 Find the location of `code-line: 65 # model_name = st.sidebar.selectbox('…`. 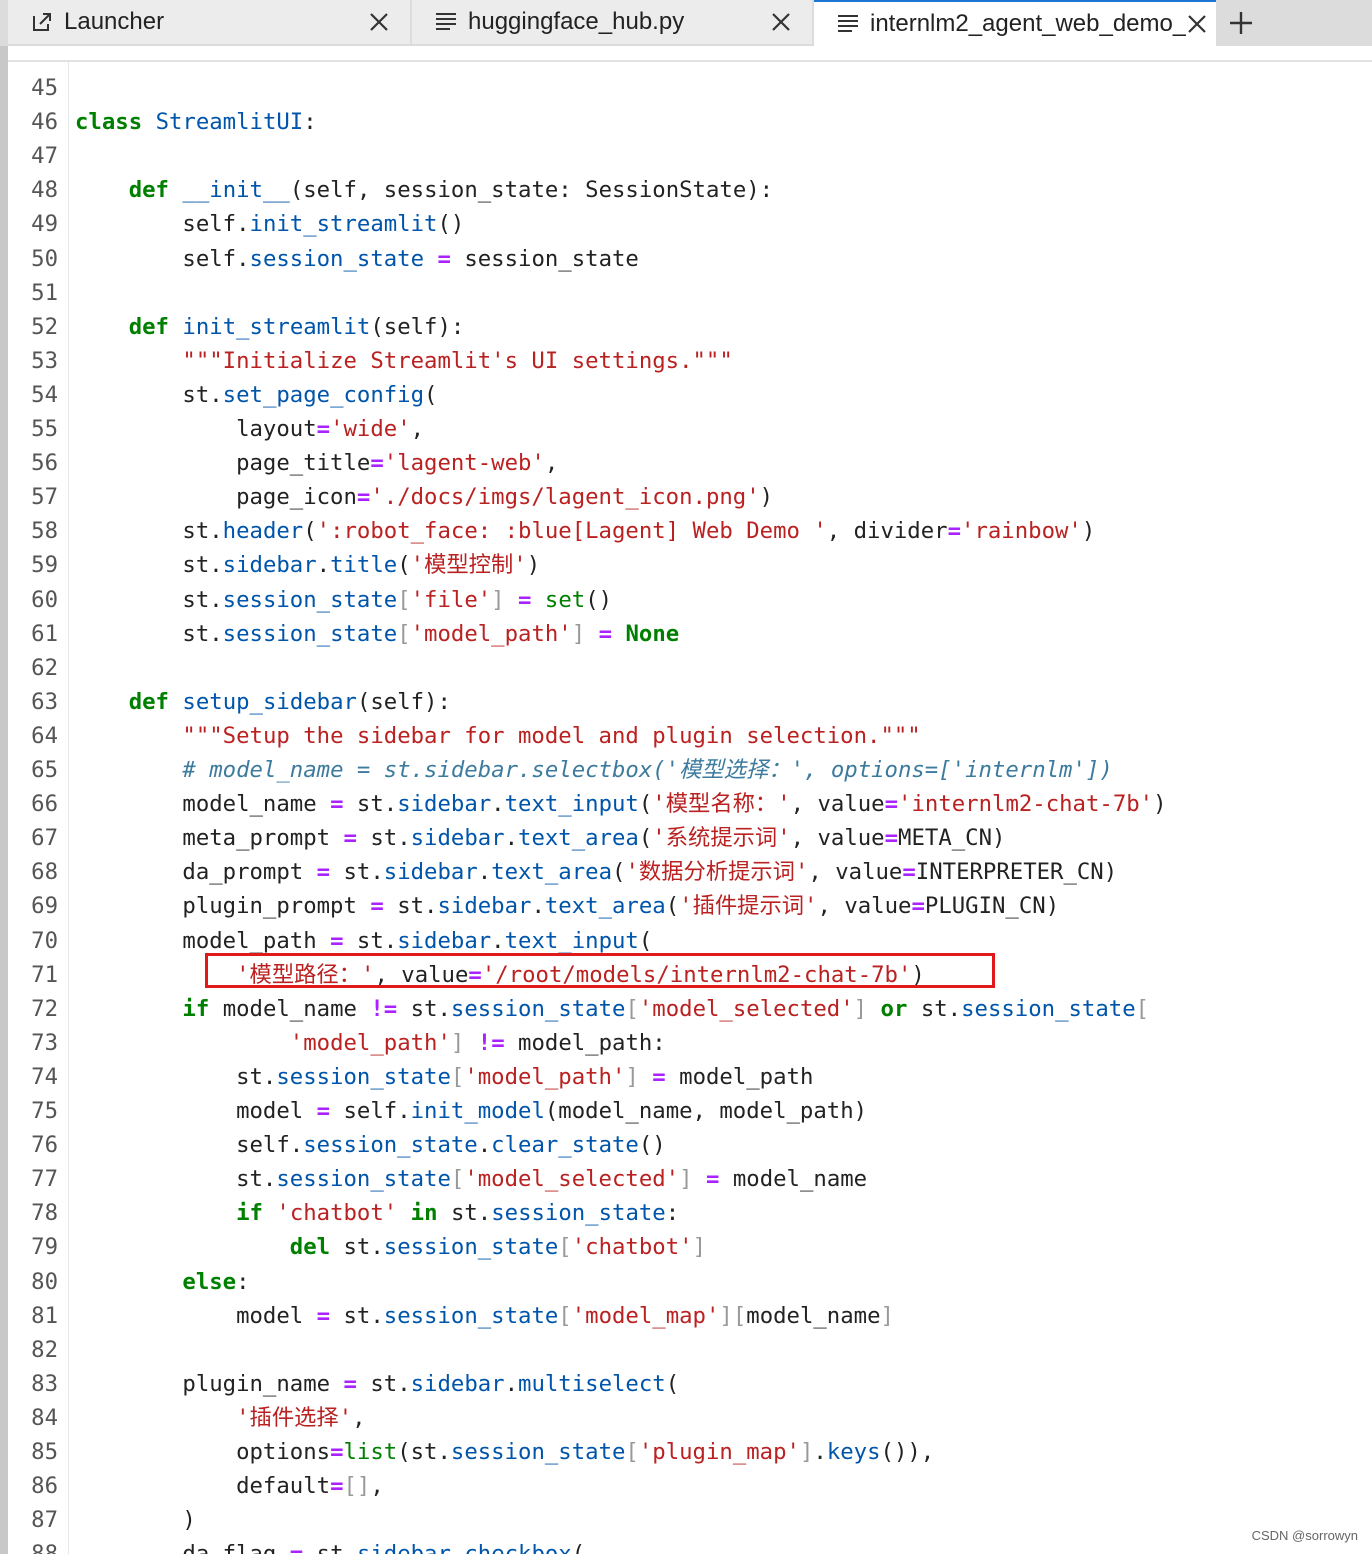

code-line: 65 # model_name = st.sidebar.selectbox('… is located at coordinates (690, 770).